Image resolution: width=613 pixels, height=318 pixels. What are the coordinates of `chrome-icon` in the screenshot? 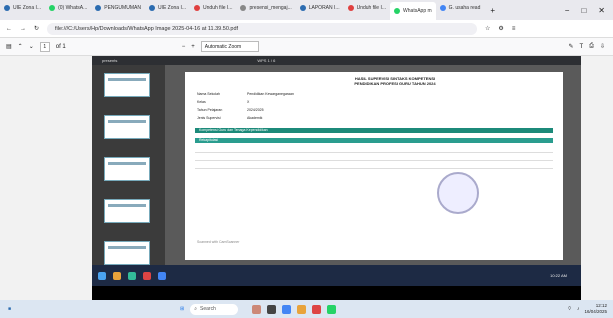 It's located at (287, 309).